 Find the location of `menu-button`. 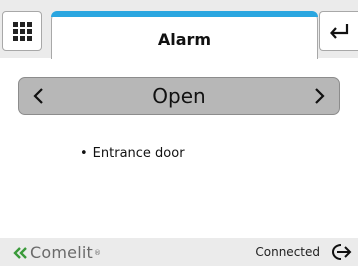

menu-button is located at coordinates (22, 31).